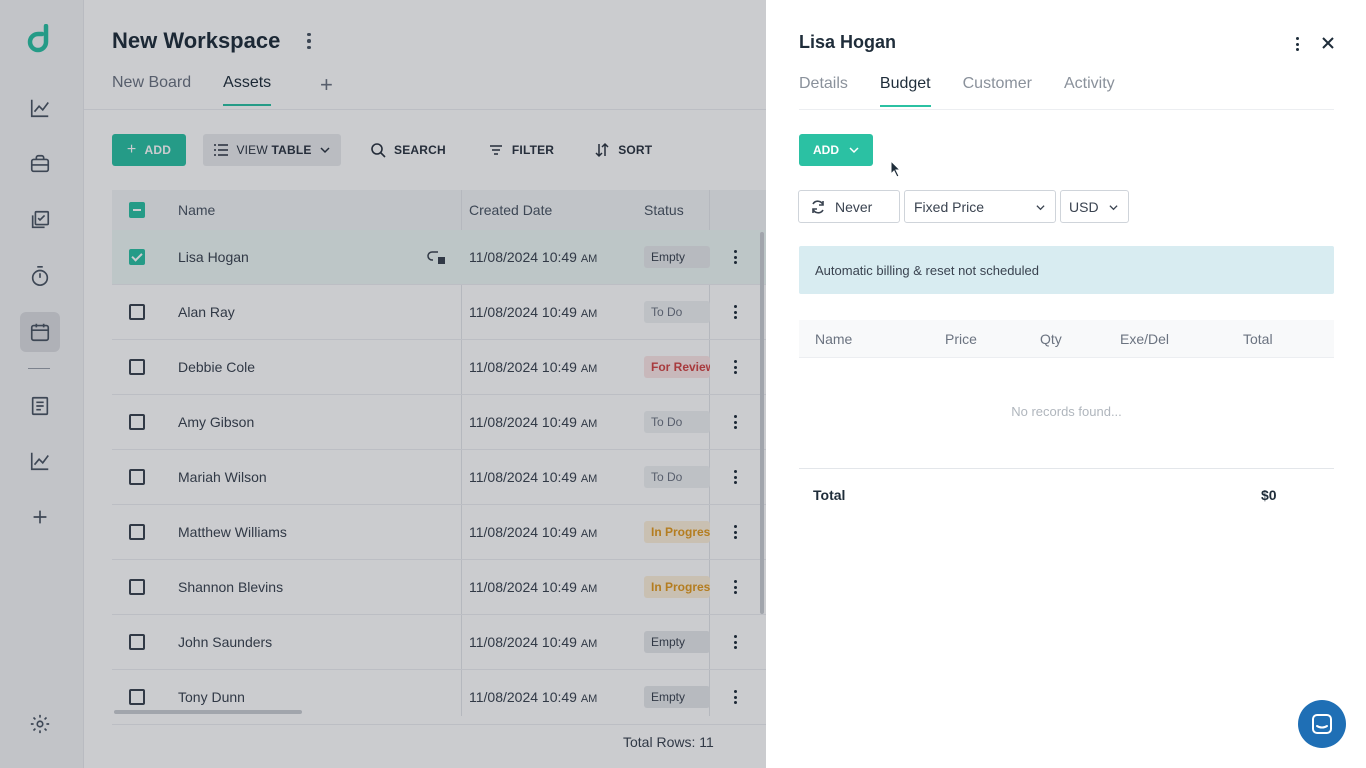  What do you see at coordinates (216, 367) in the screenshot?
I see `row-name: Debbie Cole` at bounding box center [216, 367].